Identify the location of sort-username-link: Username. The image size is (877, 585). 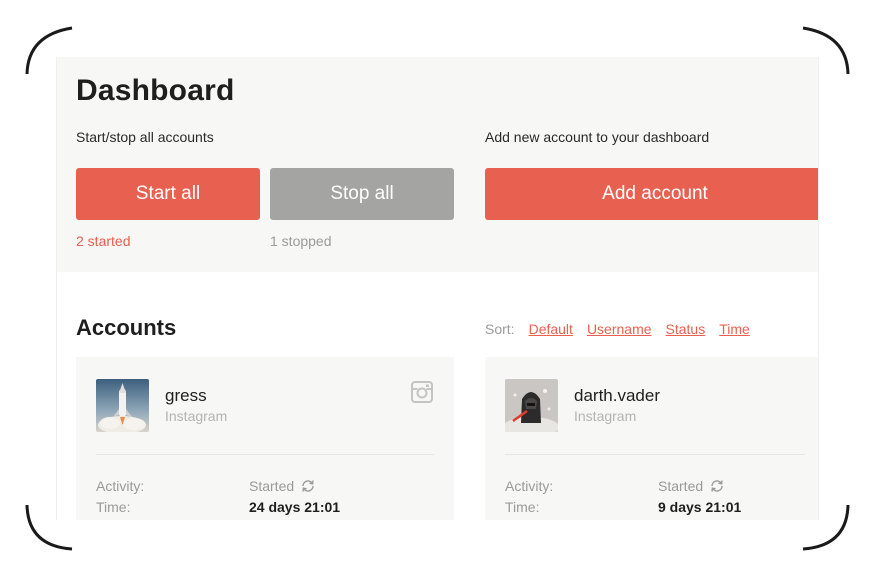
(619, 329).